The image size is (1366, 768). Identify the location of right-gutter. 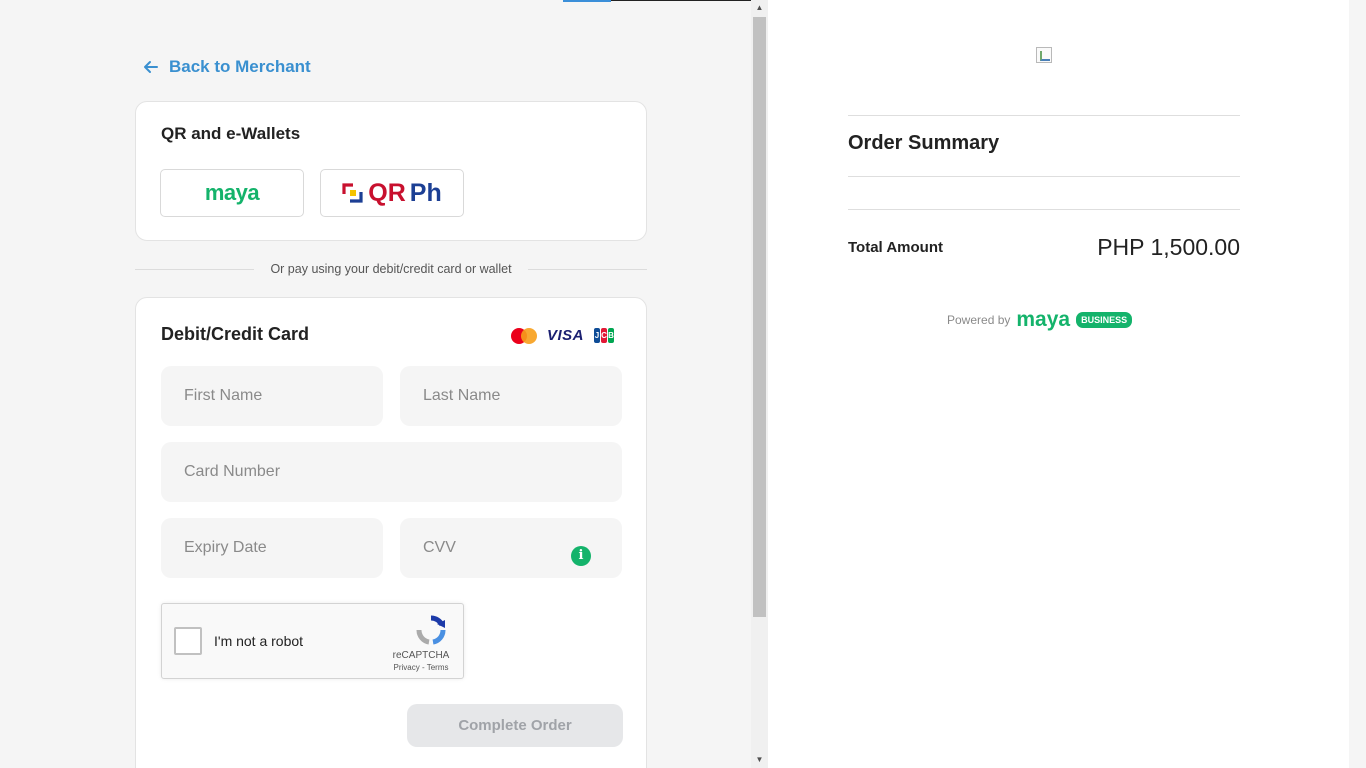
(1357, 384).